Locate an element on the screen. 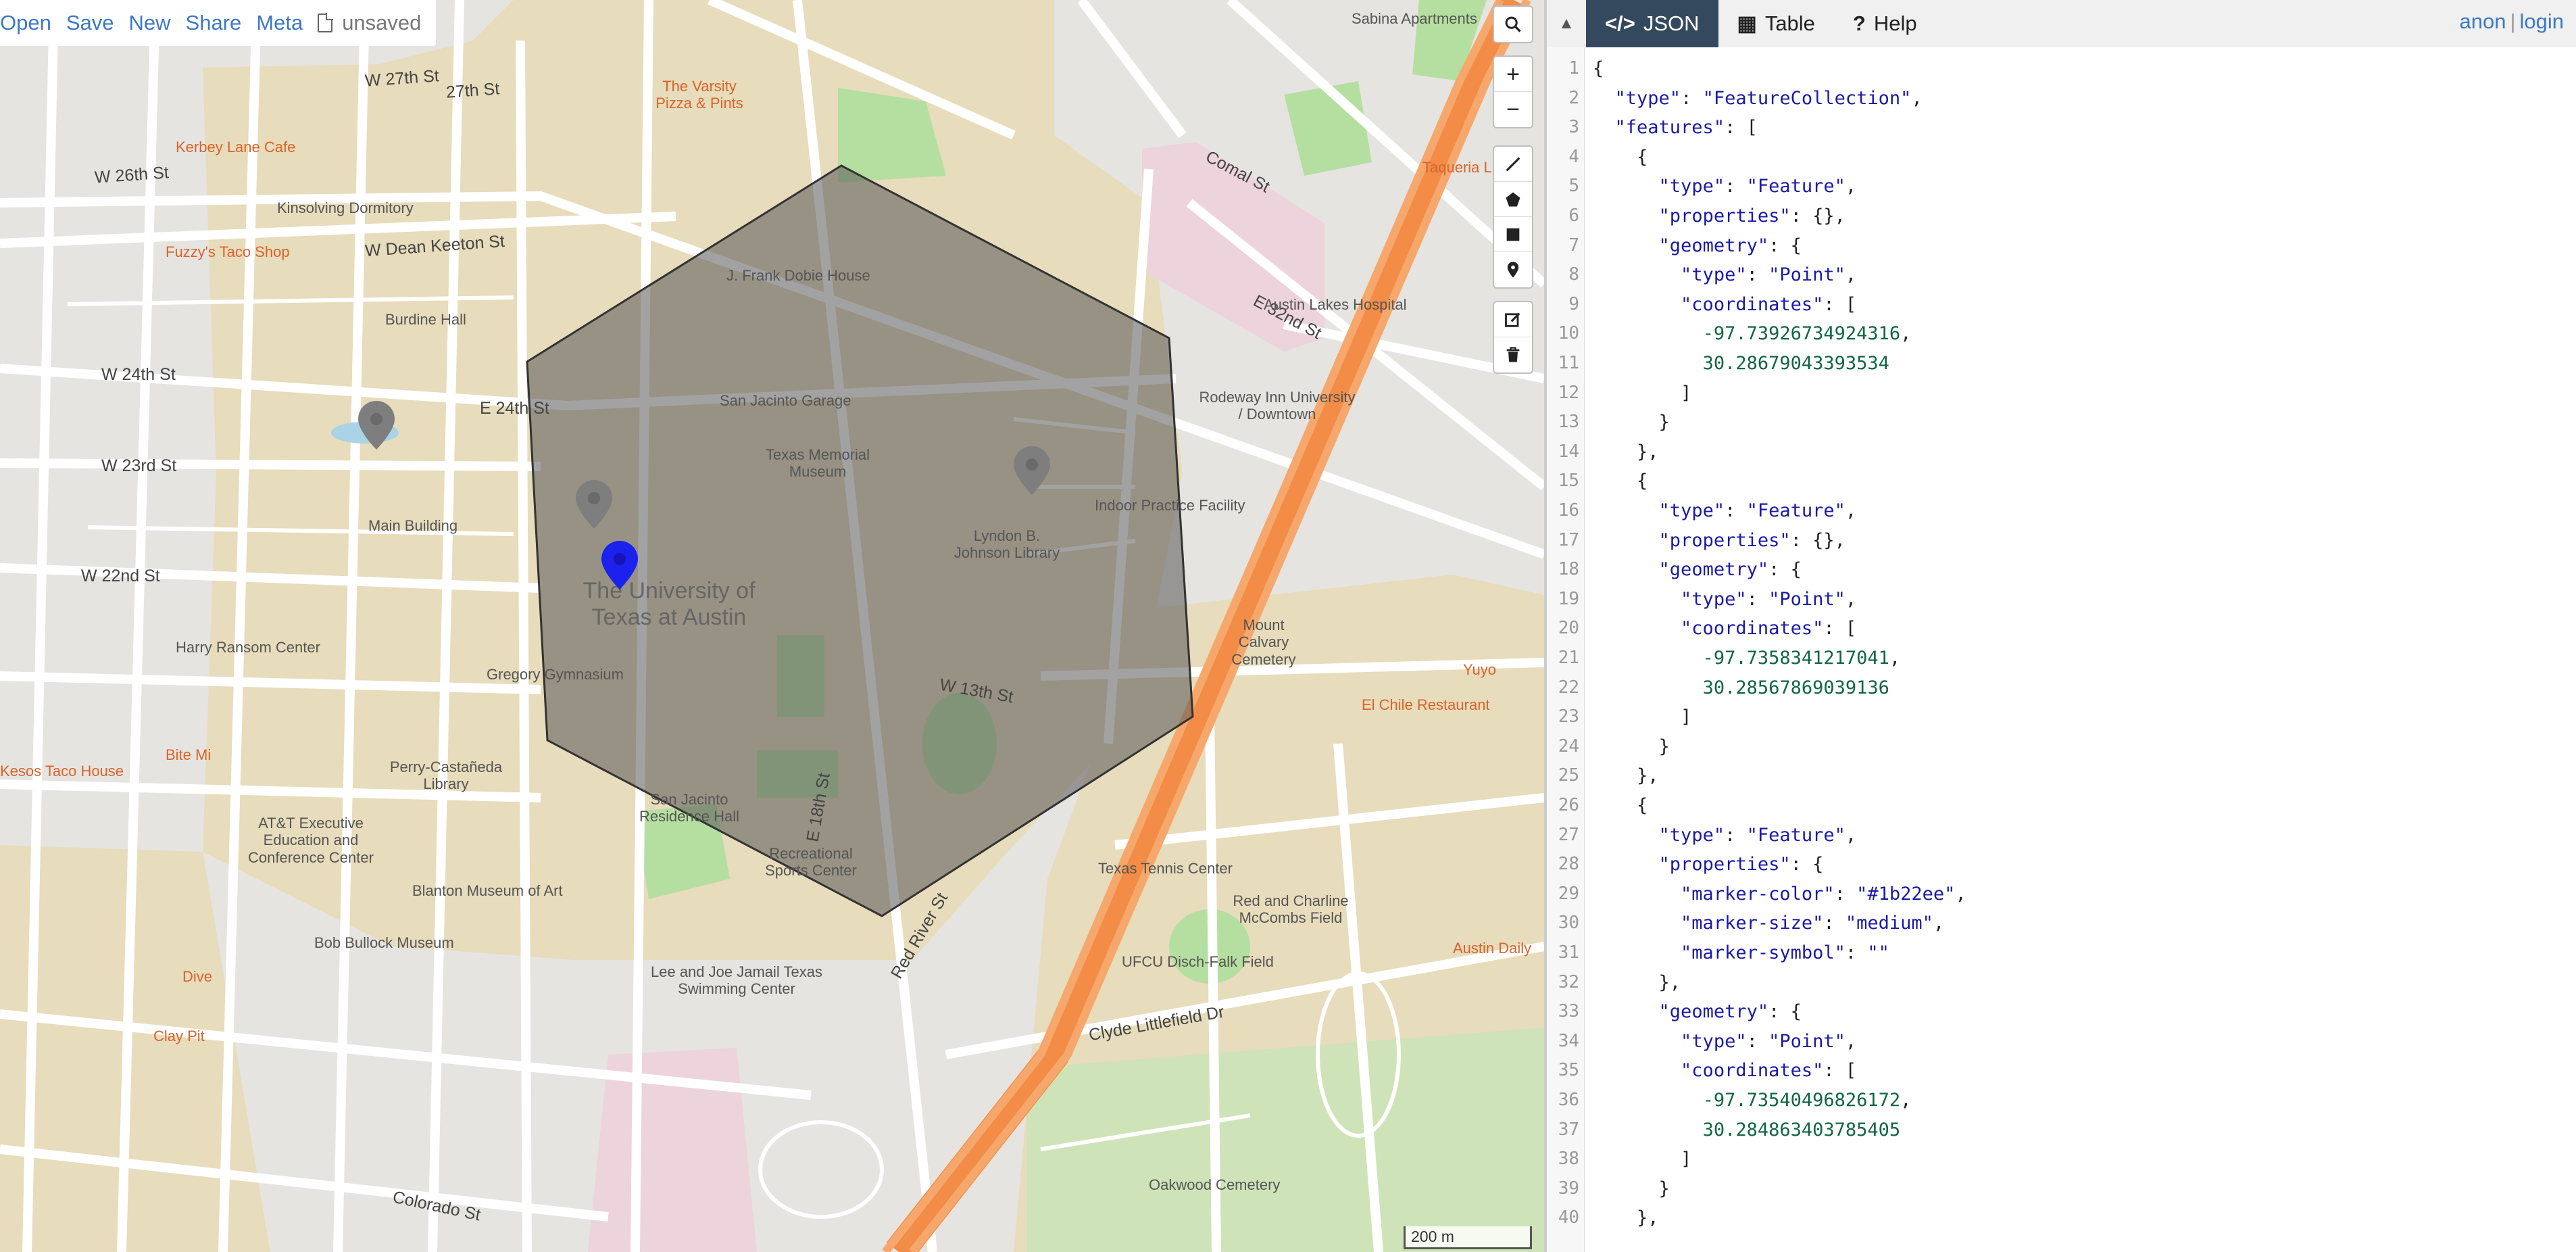 This screenshot has width=2576, height=1252. edit-layers-button is located at coordinates (1513, 319).